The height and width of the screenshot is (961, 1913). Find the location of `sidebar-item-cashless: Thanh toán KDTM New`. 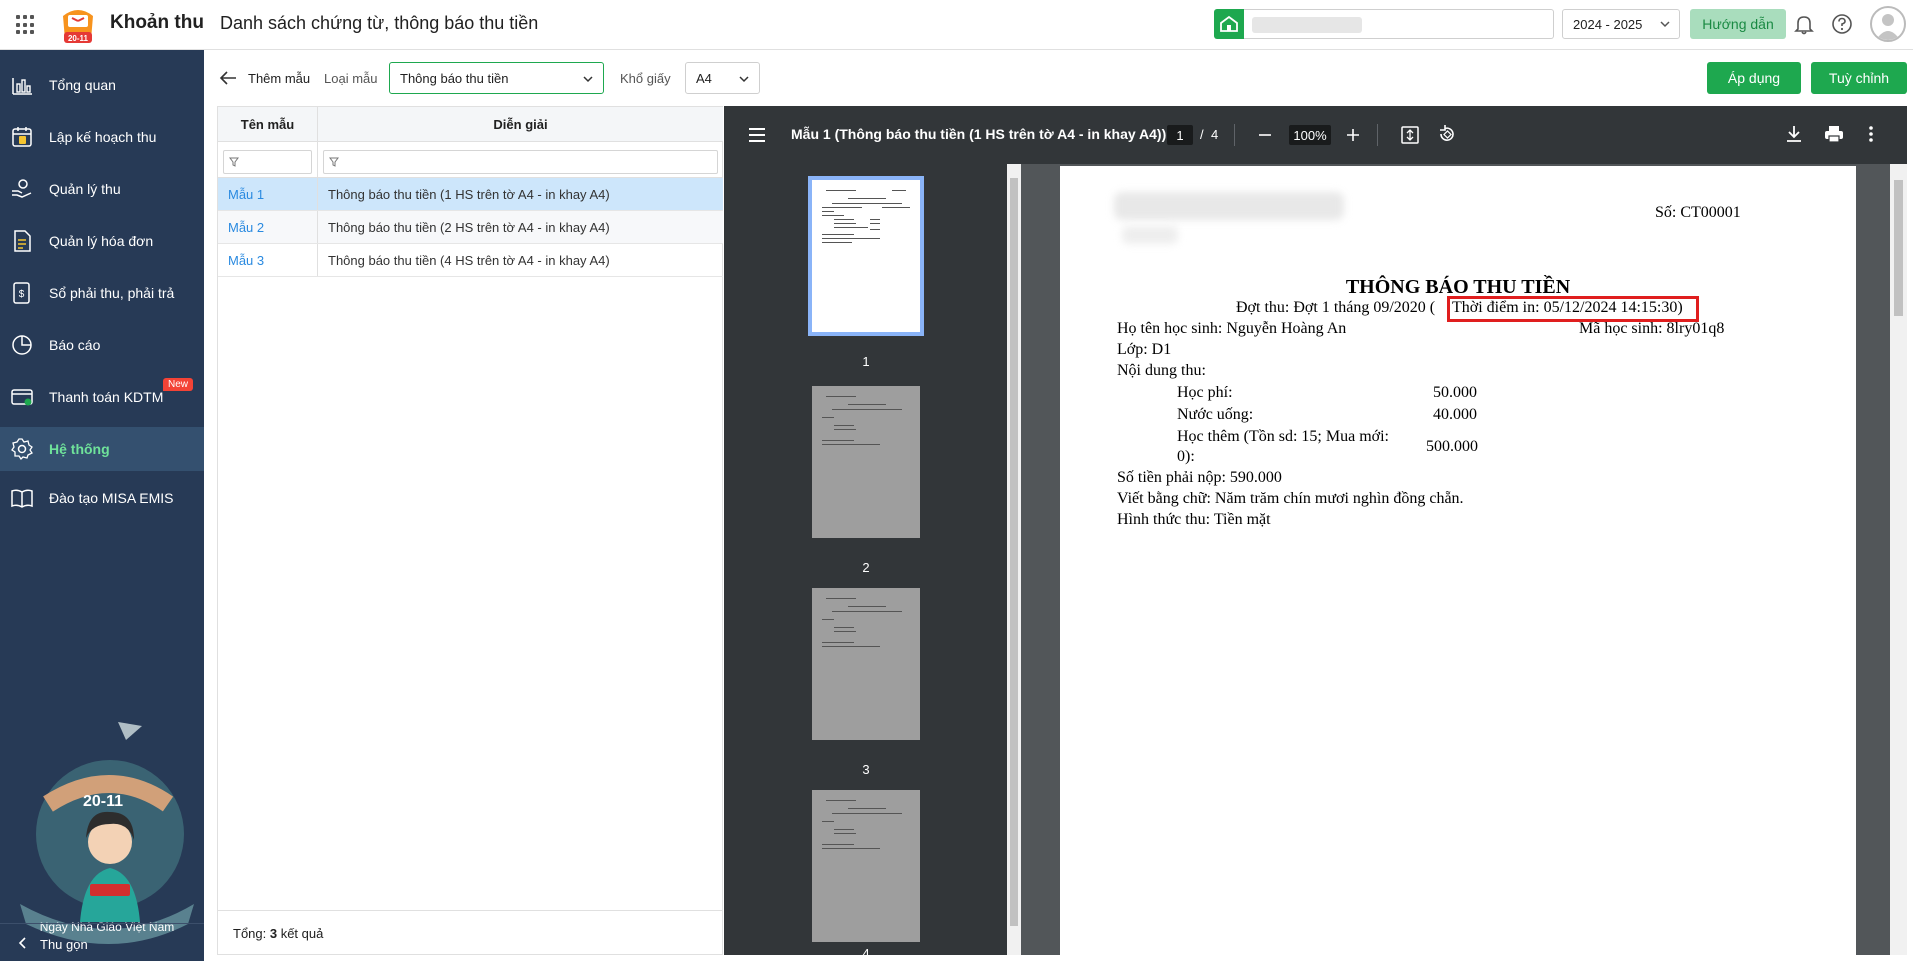

sidebar-item-cashless: Thanh toán KDTM New is located at coordinates (102, 397).